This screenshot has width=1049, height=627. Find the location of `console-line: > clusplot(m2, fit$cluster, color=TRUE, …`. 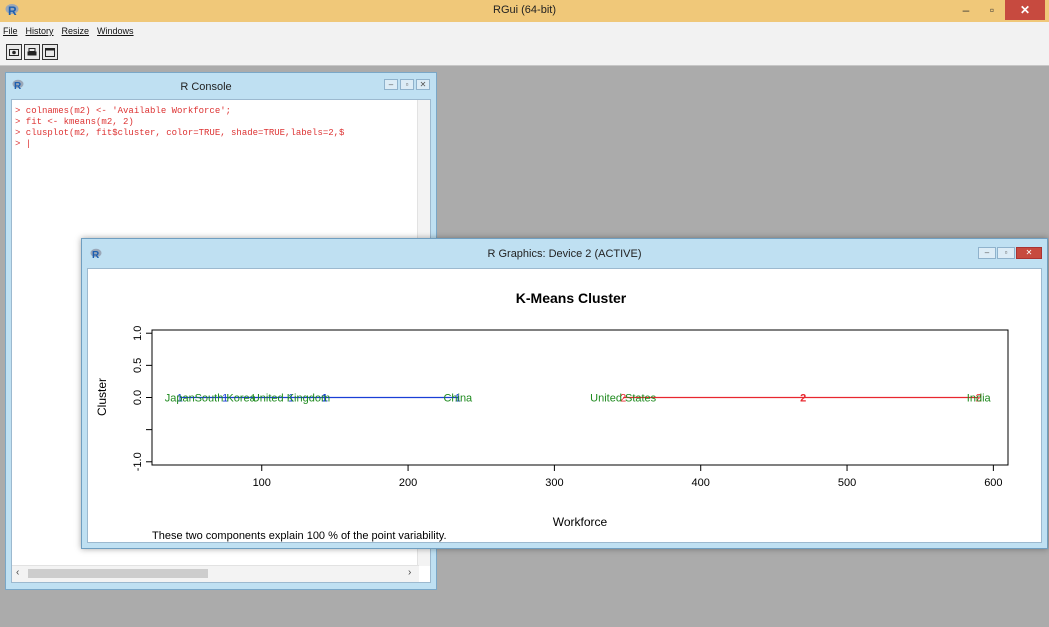

console-line: > clusplot(m2, fit$cluster, color=TRUE, … is located at coordinates (180, 133).